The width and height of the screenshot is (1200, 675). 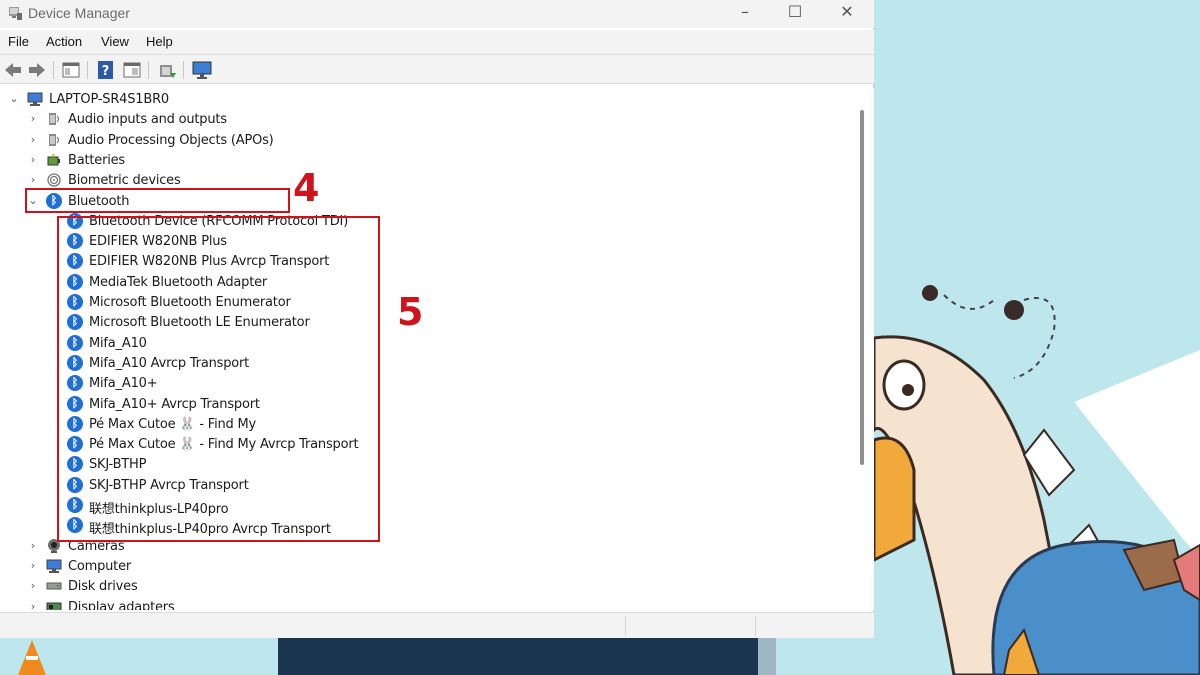 I want to click on menu-action: Action, so click(x=64, y=41).